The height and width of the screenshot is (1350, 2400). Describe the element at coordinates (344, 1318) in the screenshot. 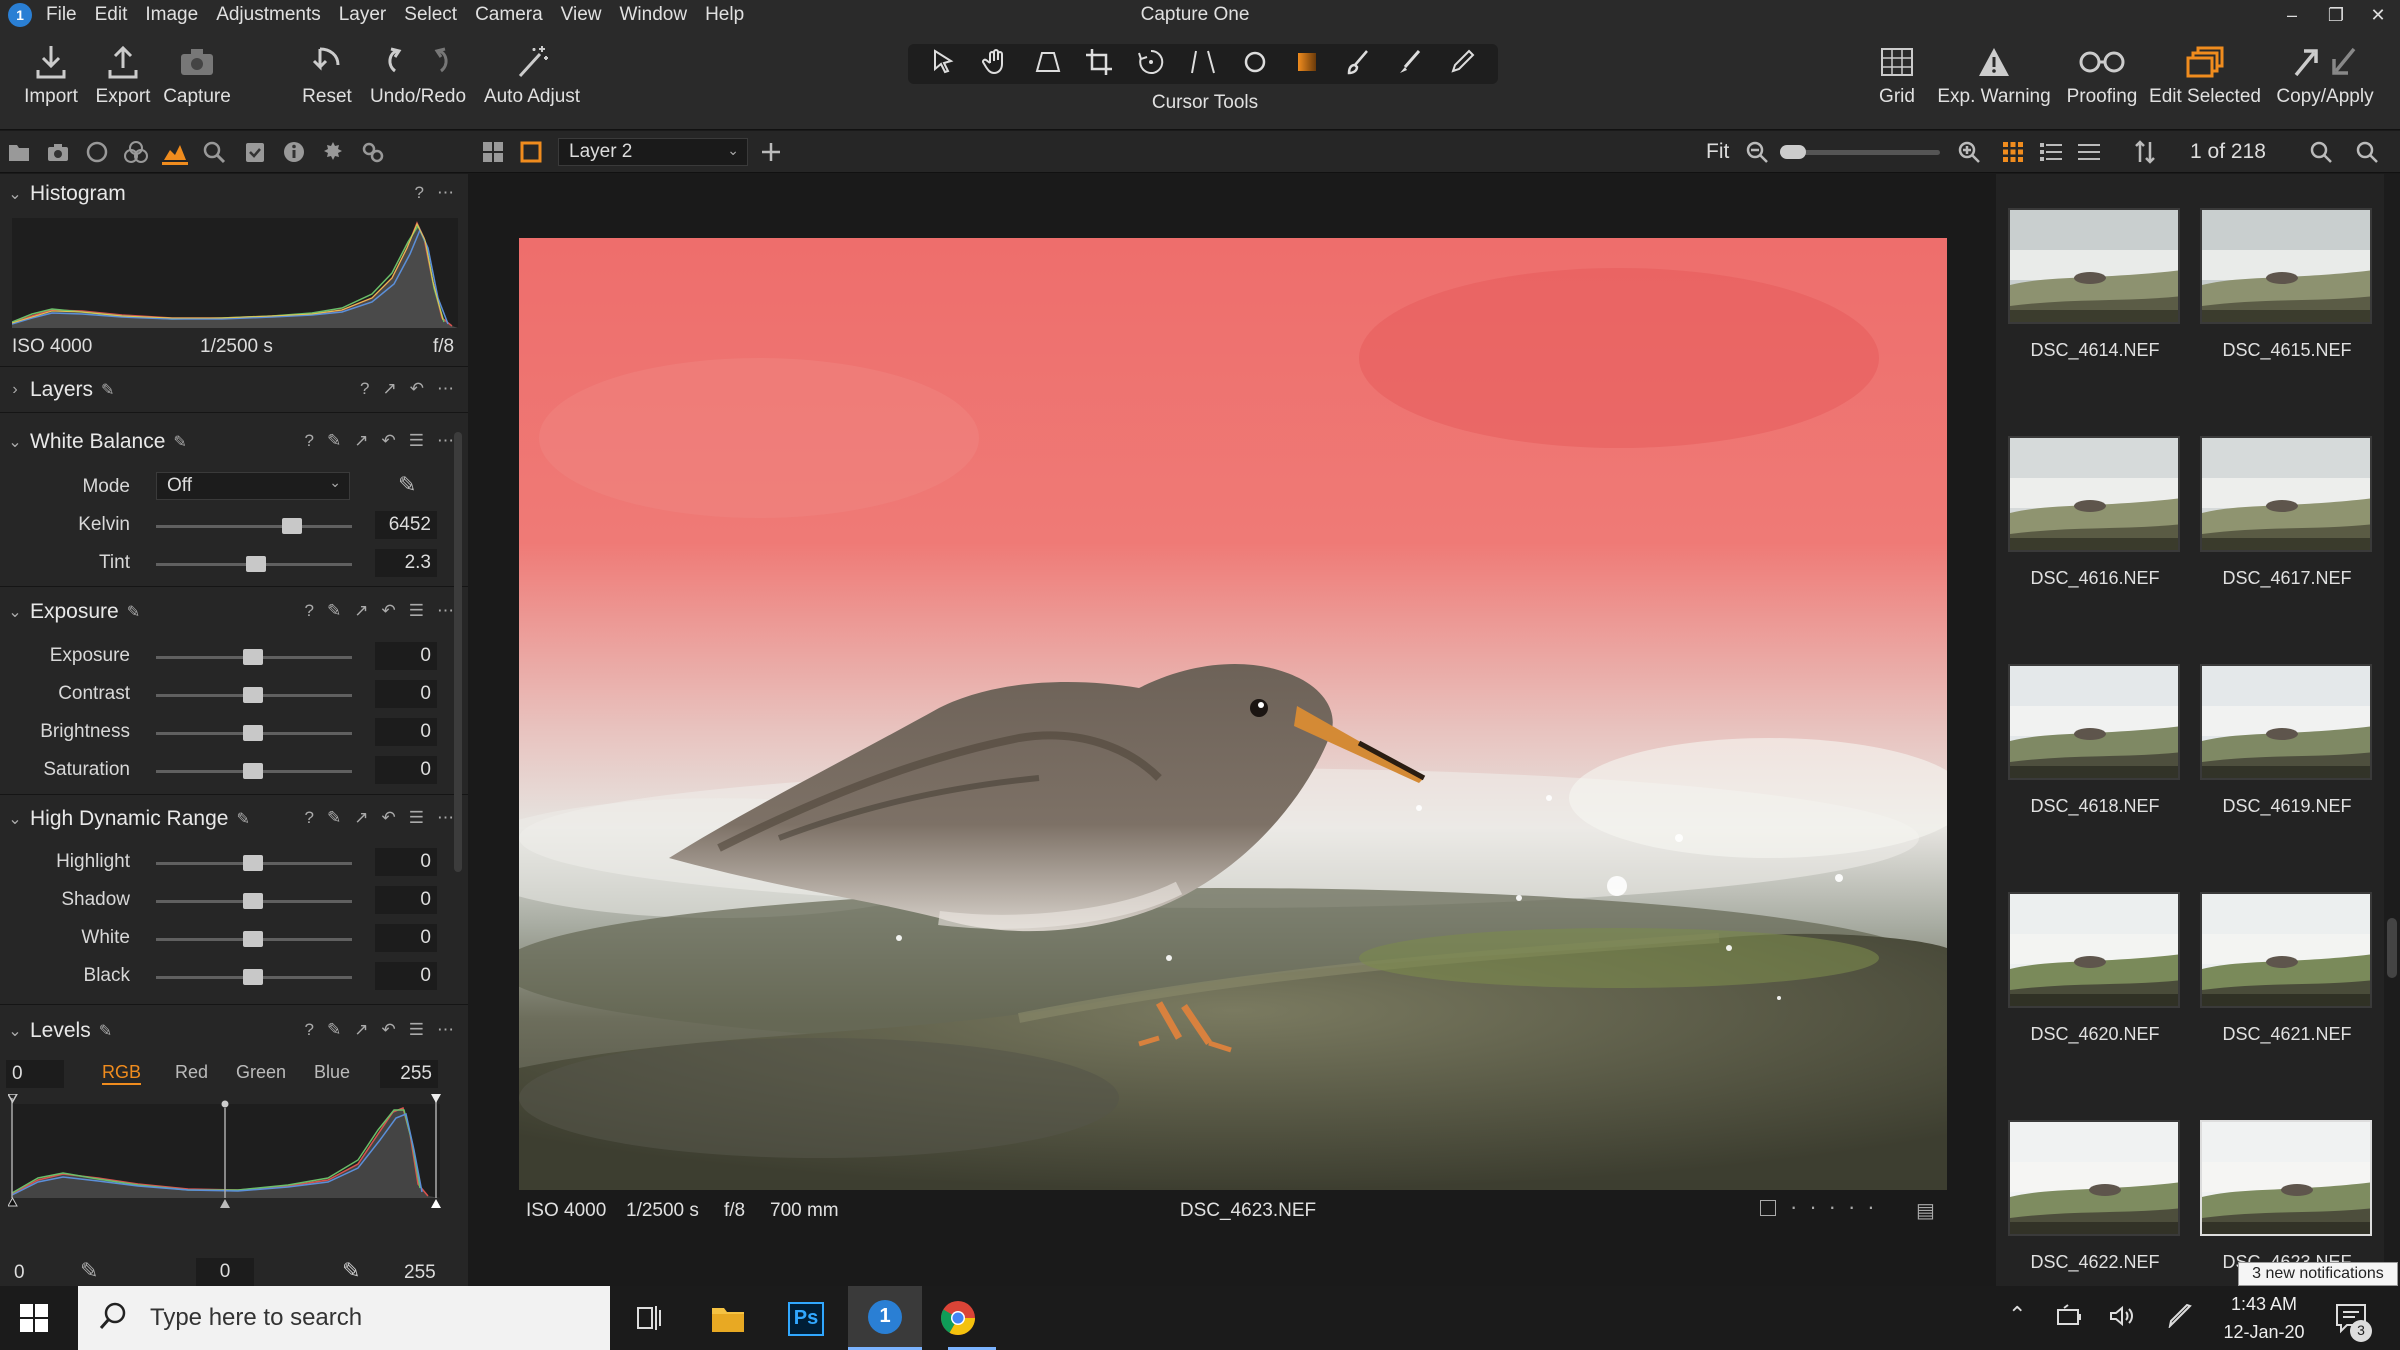

I see `taskbar-search-box: Type here to search` at that location.